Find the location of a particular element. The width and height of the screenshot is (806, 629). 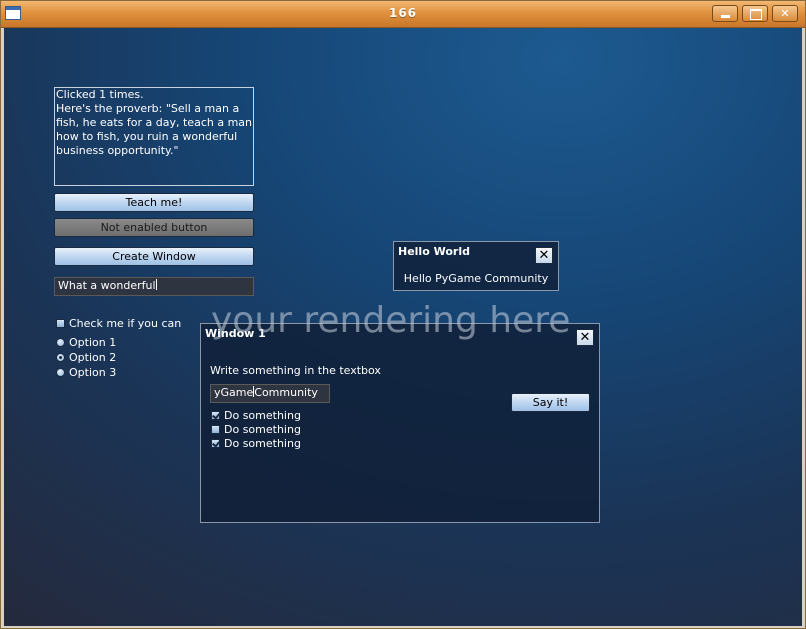

do-something-checkbox-3: Do something is located at coordinates (256, 444).